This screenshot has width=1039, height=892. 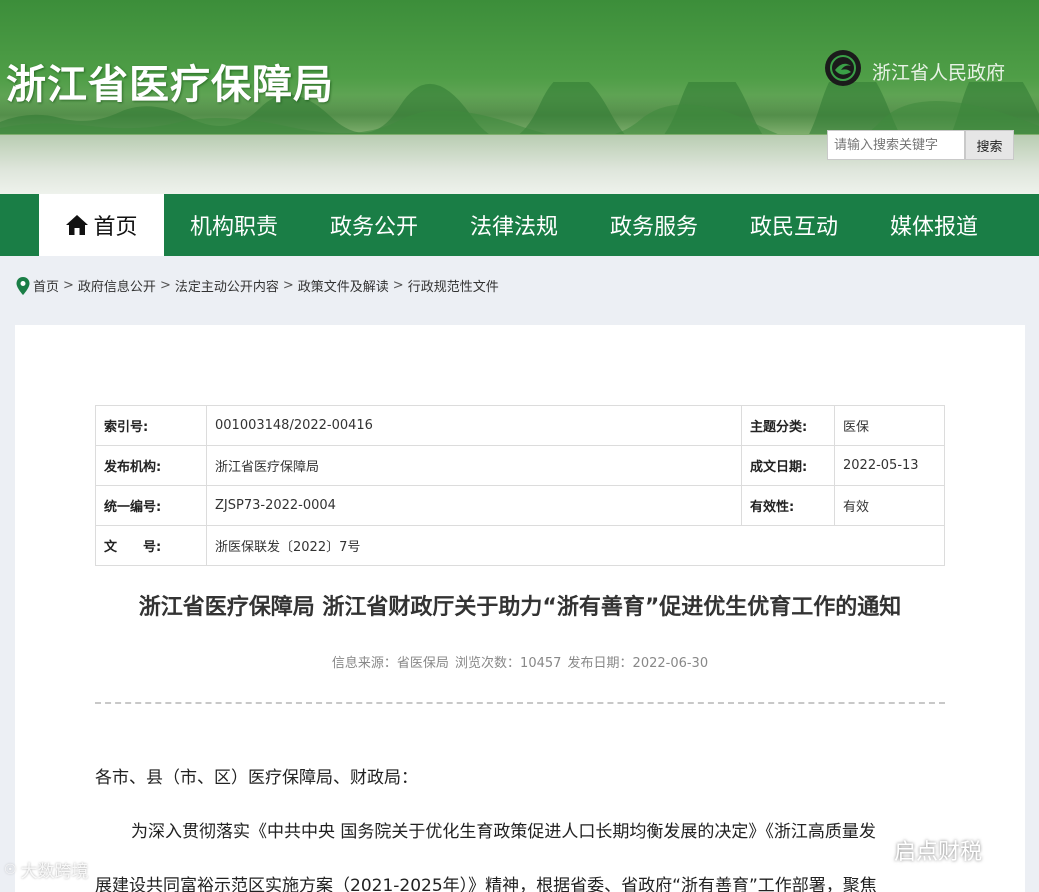 I want to click on article-title: 浙江省医疗保障局 浙江省财政厅关于助力“浙有善育”促进优生优育工作的通知, so click(x=520, y=607).